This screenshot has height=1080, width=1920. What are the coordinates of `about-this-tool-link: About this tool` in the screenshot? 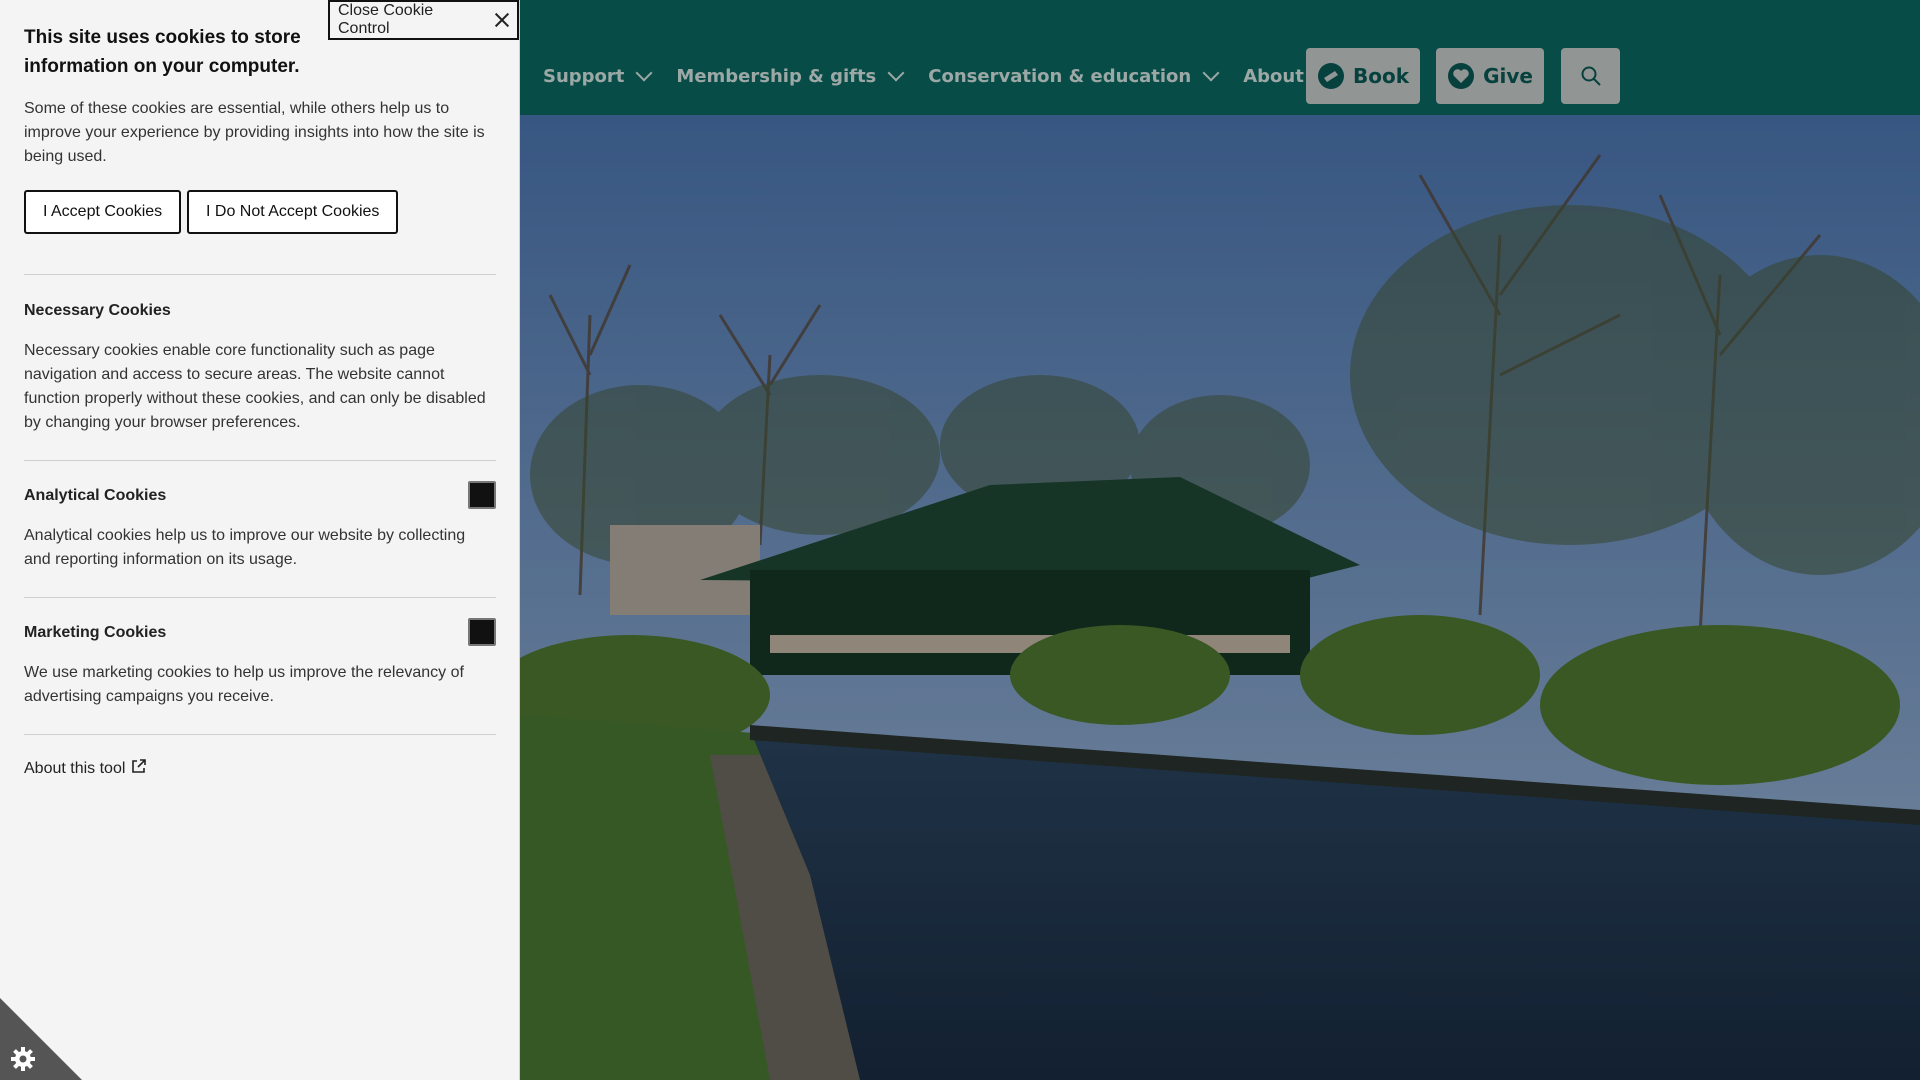 It's located at (85, 768).